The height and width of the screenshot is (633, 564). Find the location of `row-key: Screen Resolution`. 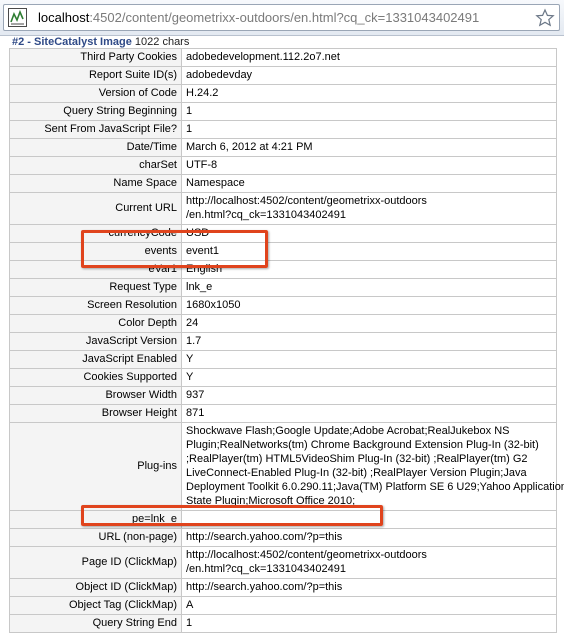

row-key: Screen Resolution is located at coordinates (95, 305).